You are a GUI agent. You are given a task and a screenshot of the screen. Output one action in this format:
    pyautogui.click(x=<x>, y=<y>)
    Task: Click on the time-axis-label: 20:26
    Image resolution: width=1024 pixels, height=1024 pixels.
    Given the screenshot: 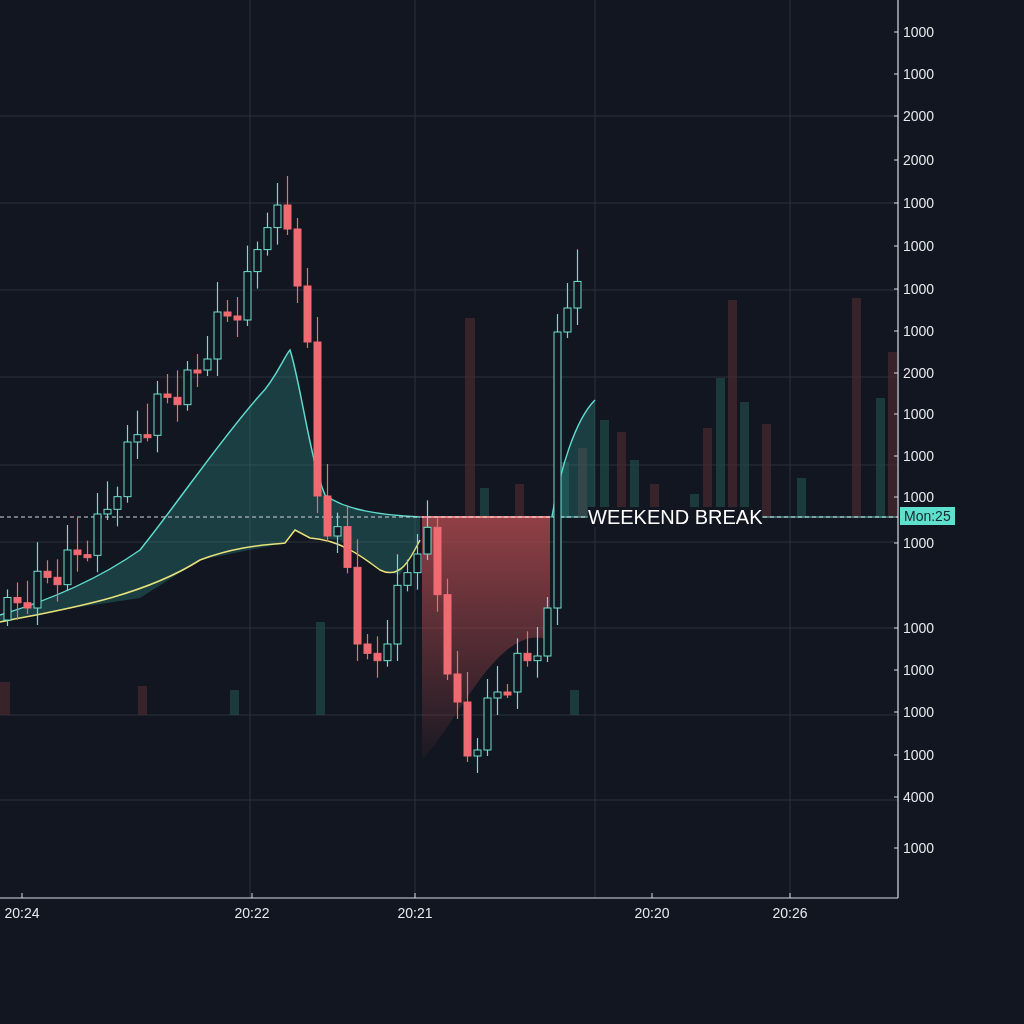 What is the action you would take?
    pyautogui.click(x=790, y=913)
    